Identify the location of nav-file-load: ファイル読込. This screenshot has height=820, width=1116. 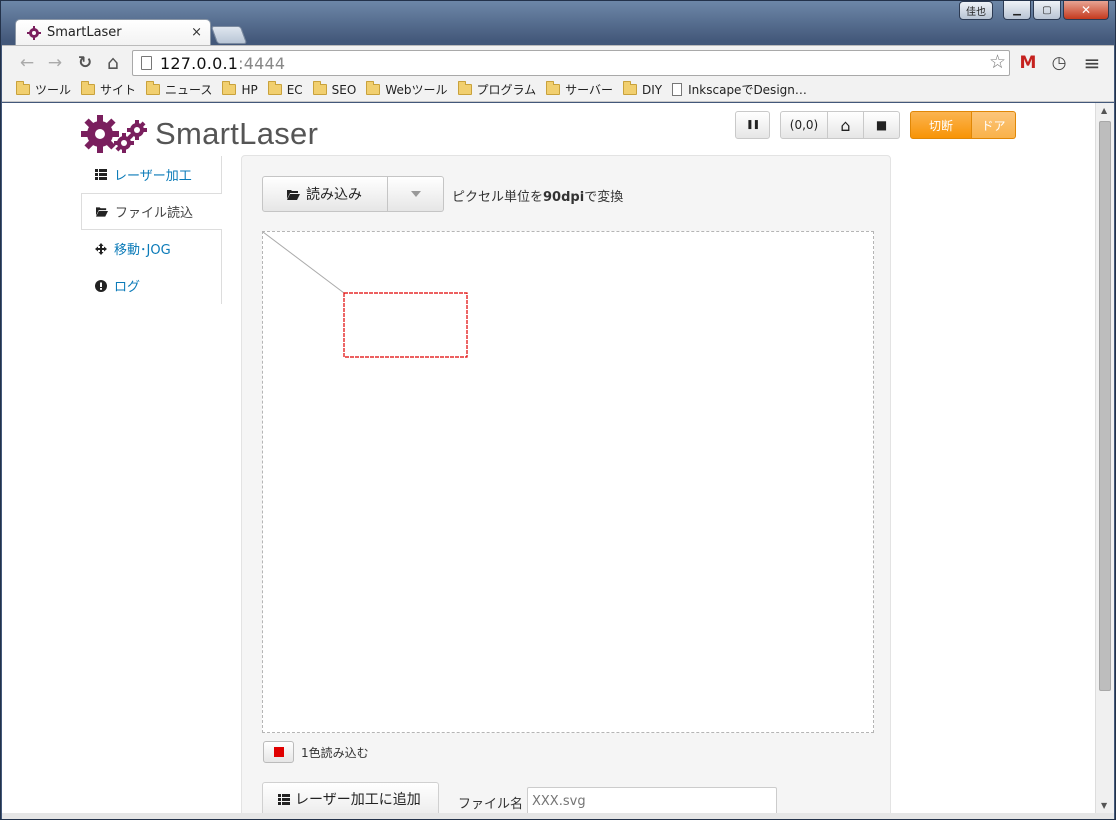
(151, 211).